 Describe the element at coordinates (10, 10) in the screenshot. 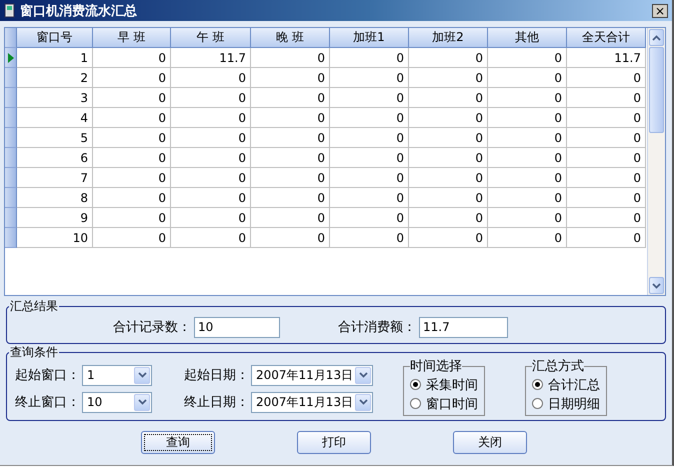

I see `window-icon` at that location.